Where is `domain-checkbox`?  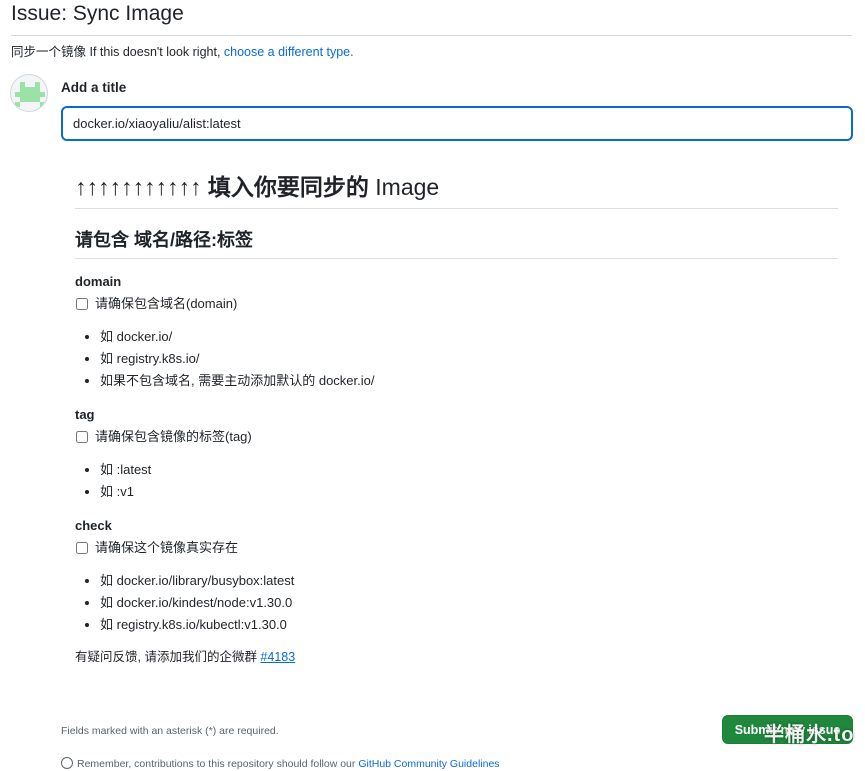
domain-checkbox is located at coordinates (82, 304).